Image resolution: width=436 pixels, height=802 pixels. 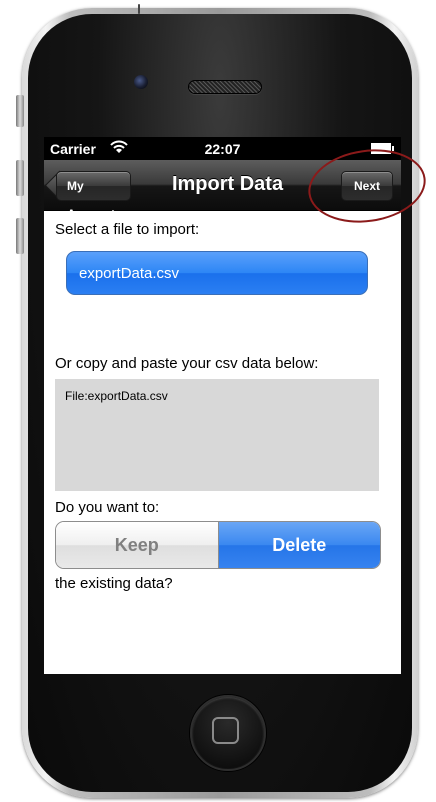 I want to click on earpiece-speaker, so click(x=225, y=87).